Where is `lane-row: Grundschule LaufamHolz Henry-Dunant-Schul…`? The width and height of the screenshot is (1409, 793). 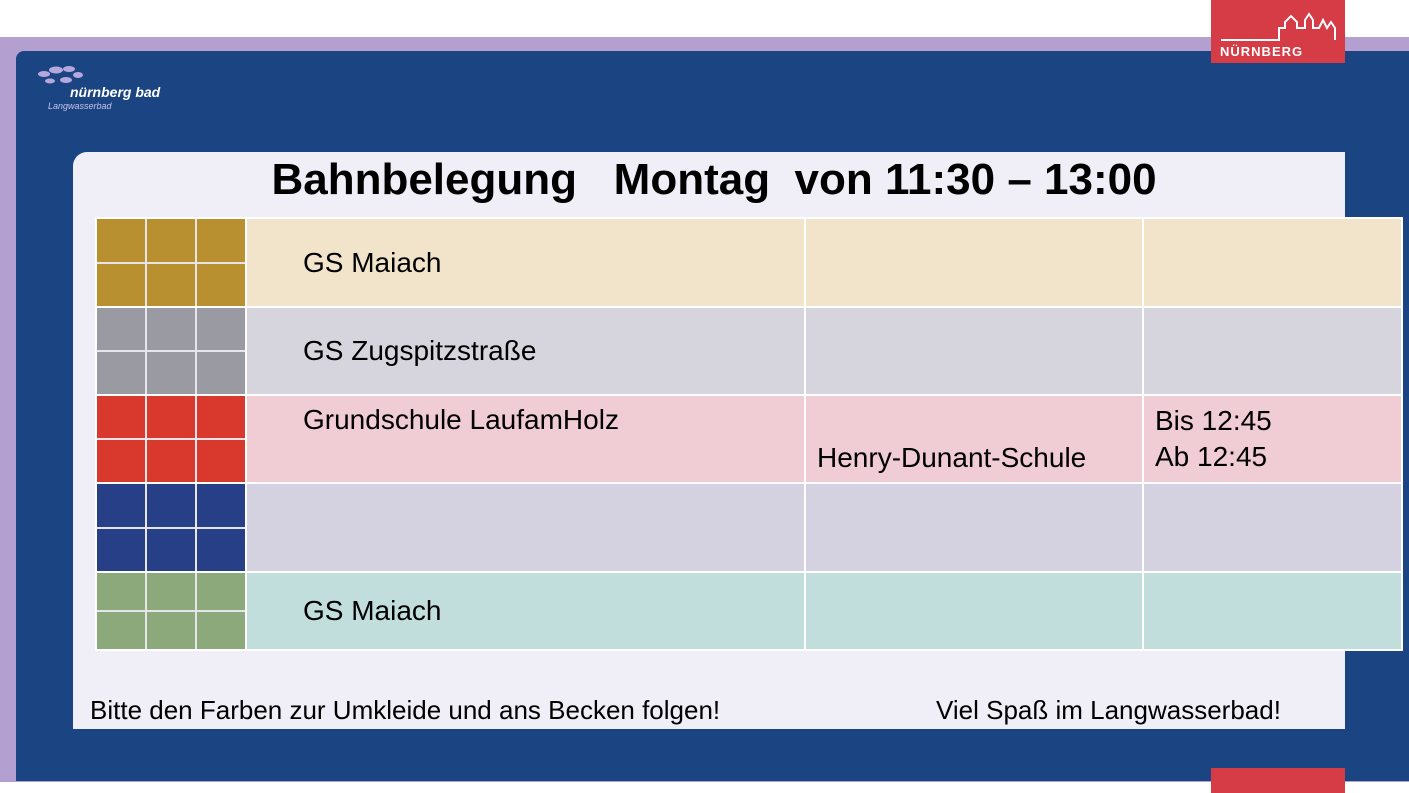 lane-row: Grundschule LaufamHolz Henry-Dunant-Schul… is located at coordinates (749, 439).